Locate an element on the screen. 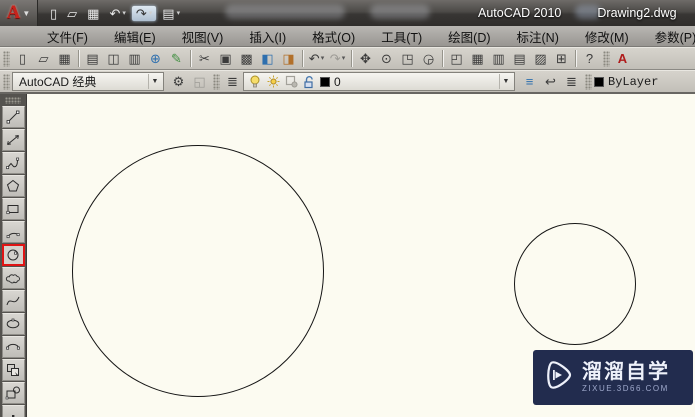  design-center-icon: ▦ is located at coordinates (477, 58).